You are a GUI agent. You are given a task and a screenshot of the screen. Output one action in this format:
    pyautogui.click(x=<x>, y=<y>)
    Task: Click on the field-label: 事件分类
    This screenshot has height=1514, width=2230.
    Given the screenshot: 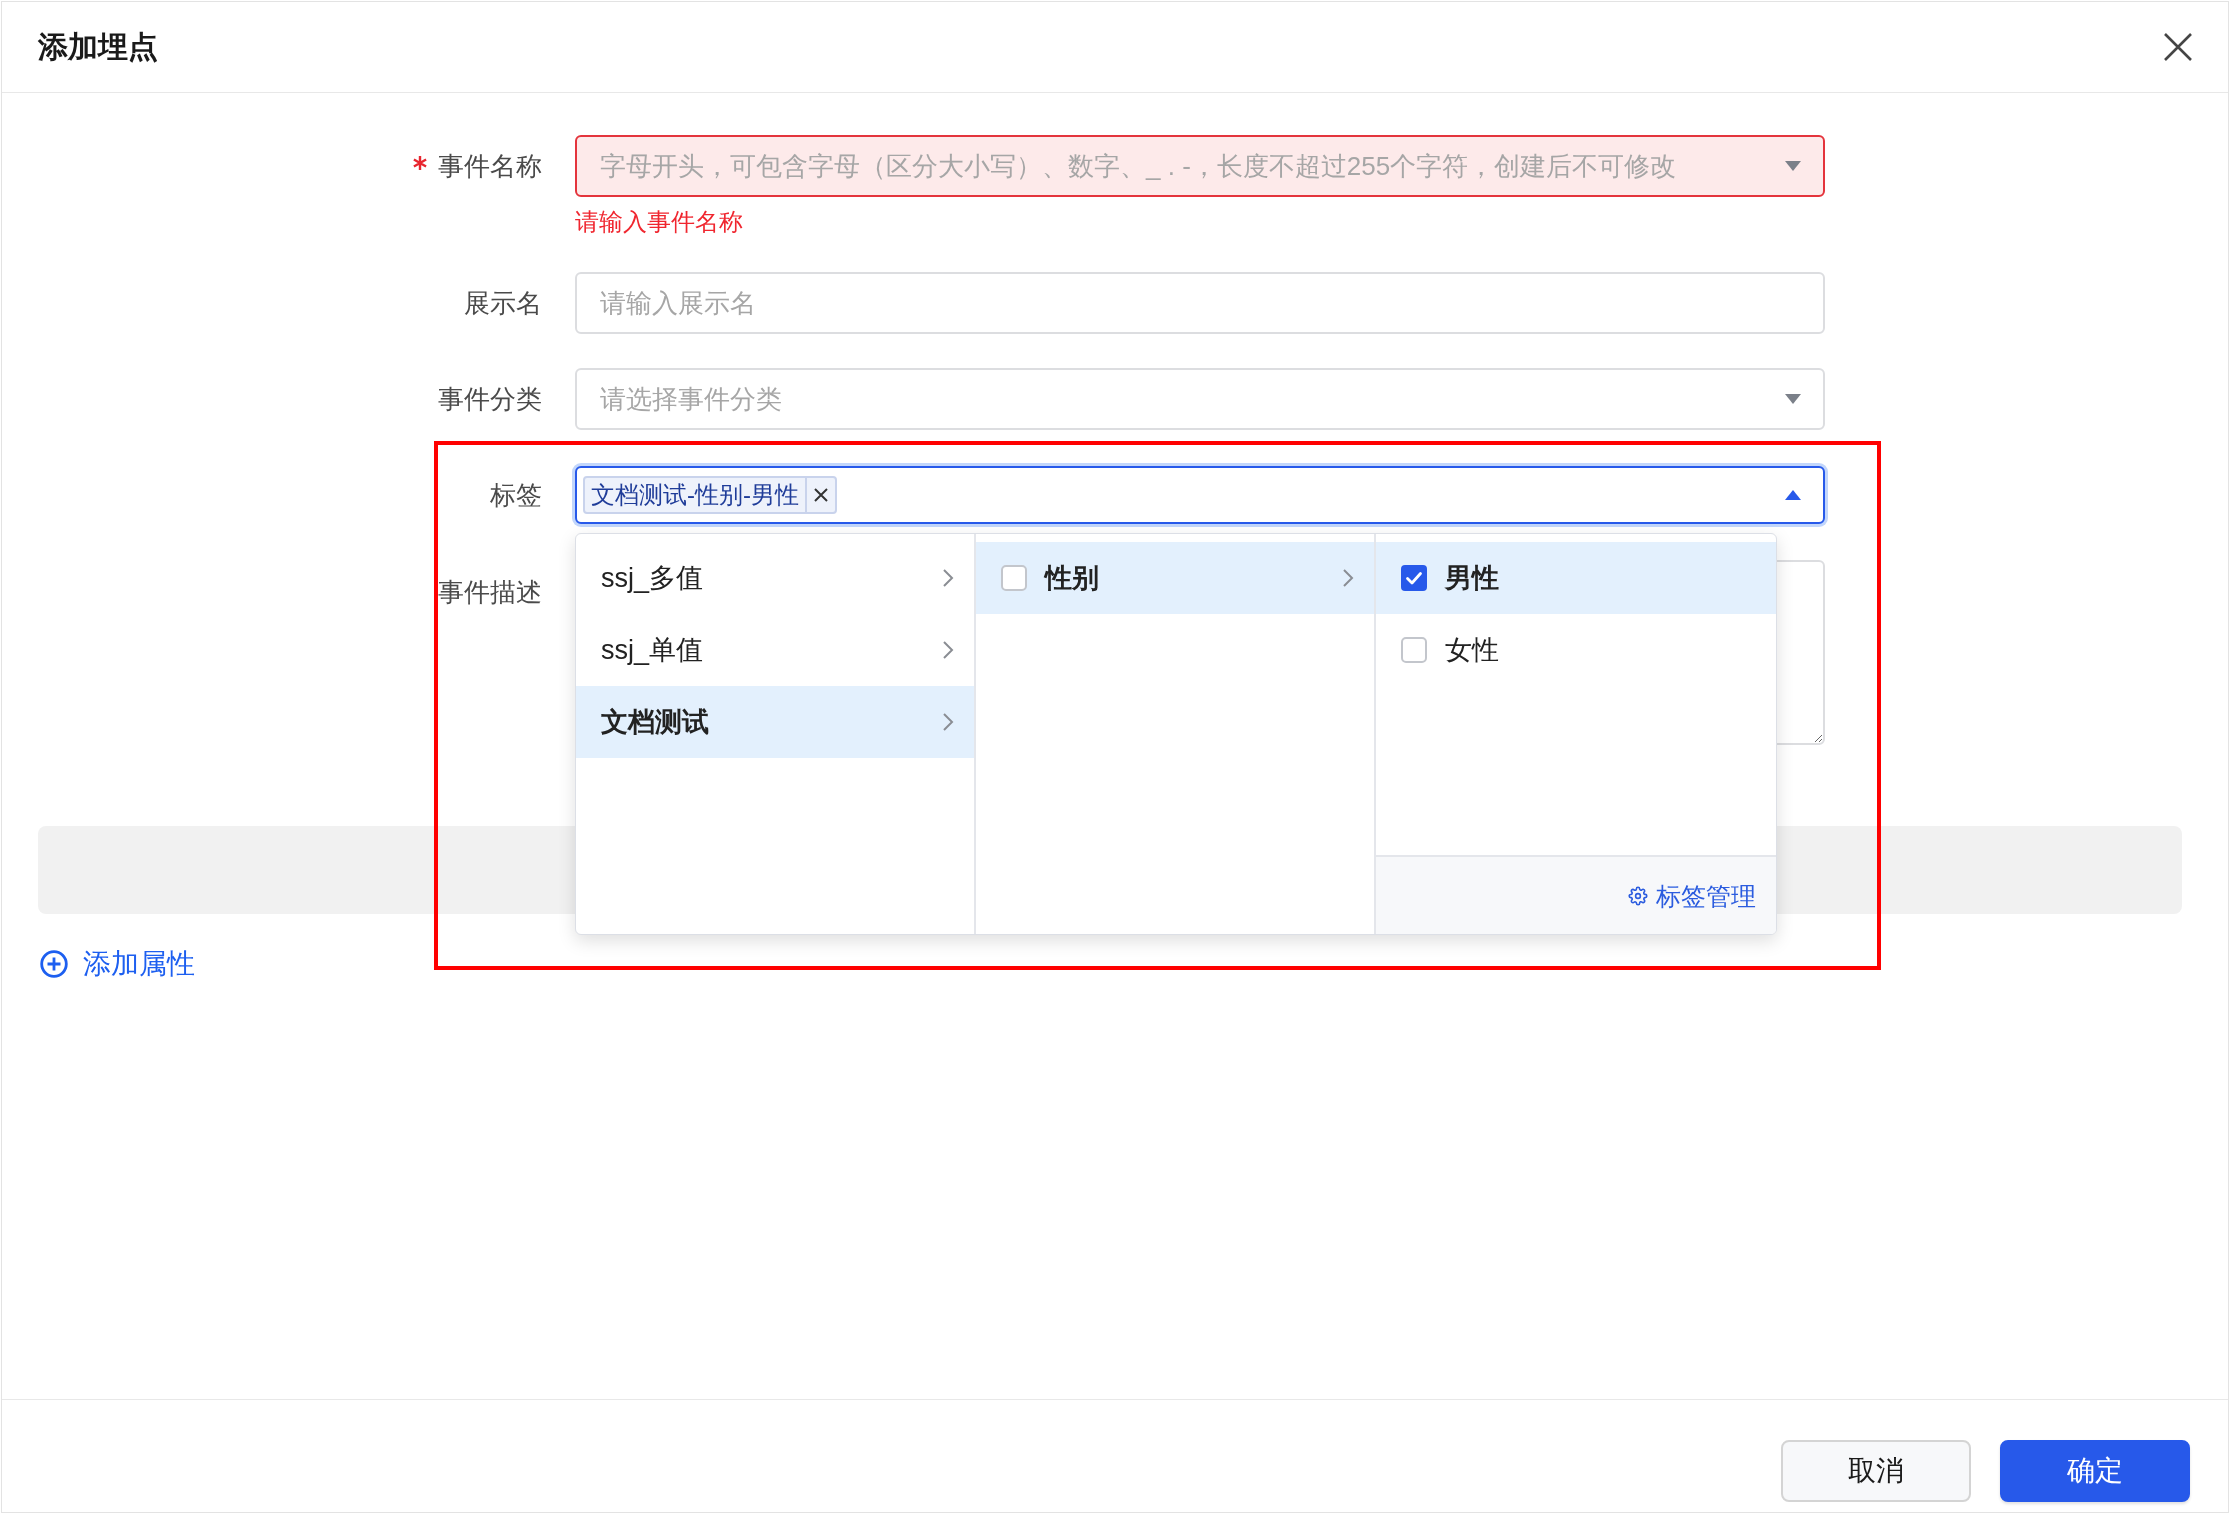 What is the action you would take?
    pyautogui.click(x=490, y=399)
    